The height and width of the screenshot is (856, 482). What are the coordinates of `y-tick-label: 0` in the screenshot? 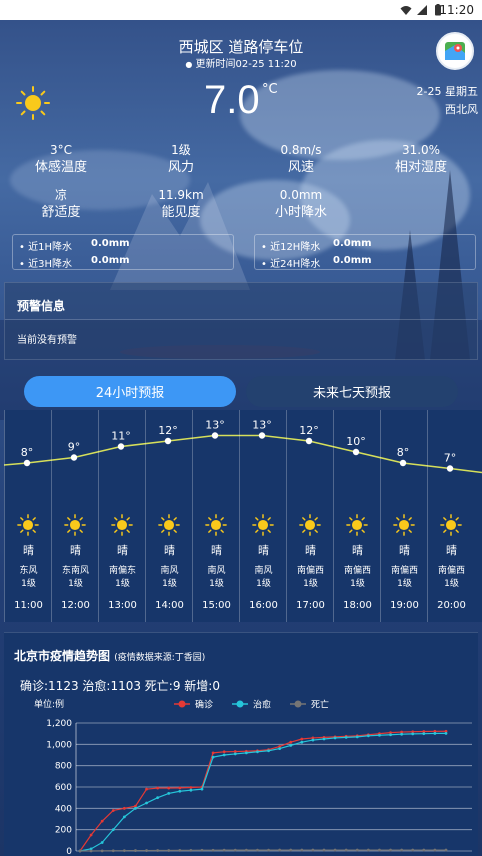 It's located at (69, 851).